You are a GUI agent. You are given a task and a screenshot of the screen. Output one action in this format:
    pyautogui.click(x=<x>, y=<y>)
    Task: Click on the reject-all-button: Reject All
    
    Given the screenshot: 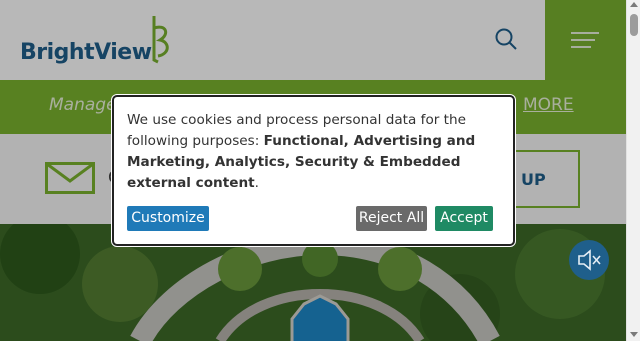 What is the action you would take?
    pyautogui.click(x=391, y=218)
    